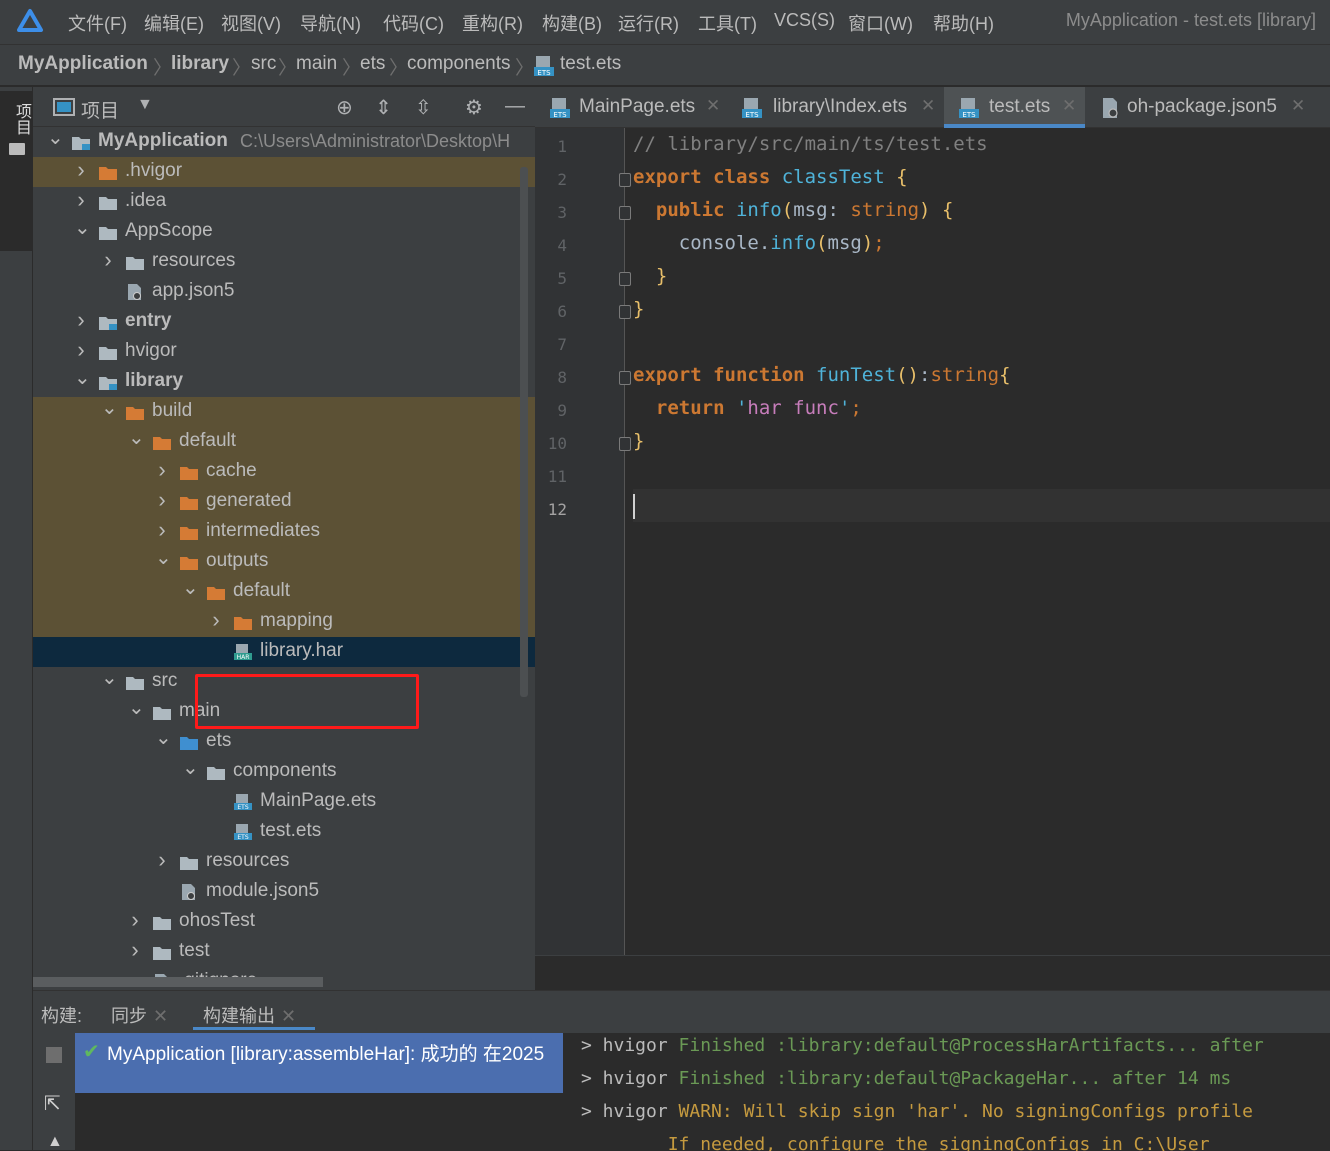 This screenshot has height=1151, width=1330. Describe the element at coordinates (1014, 107) in the screenshot. I see `tab-test: ETS test.ets ✕` at that location.